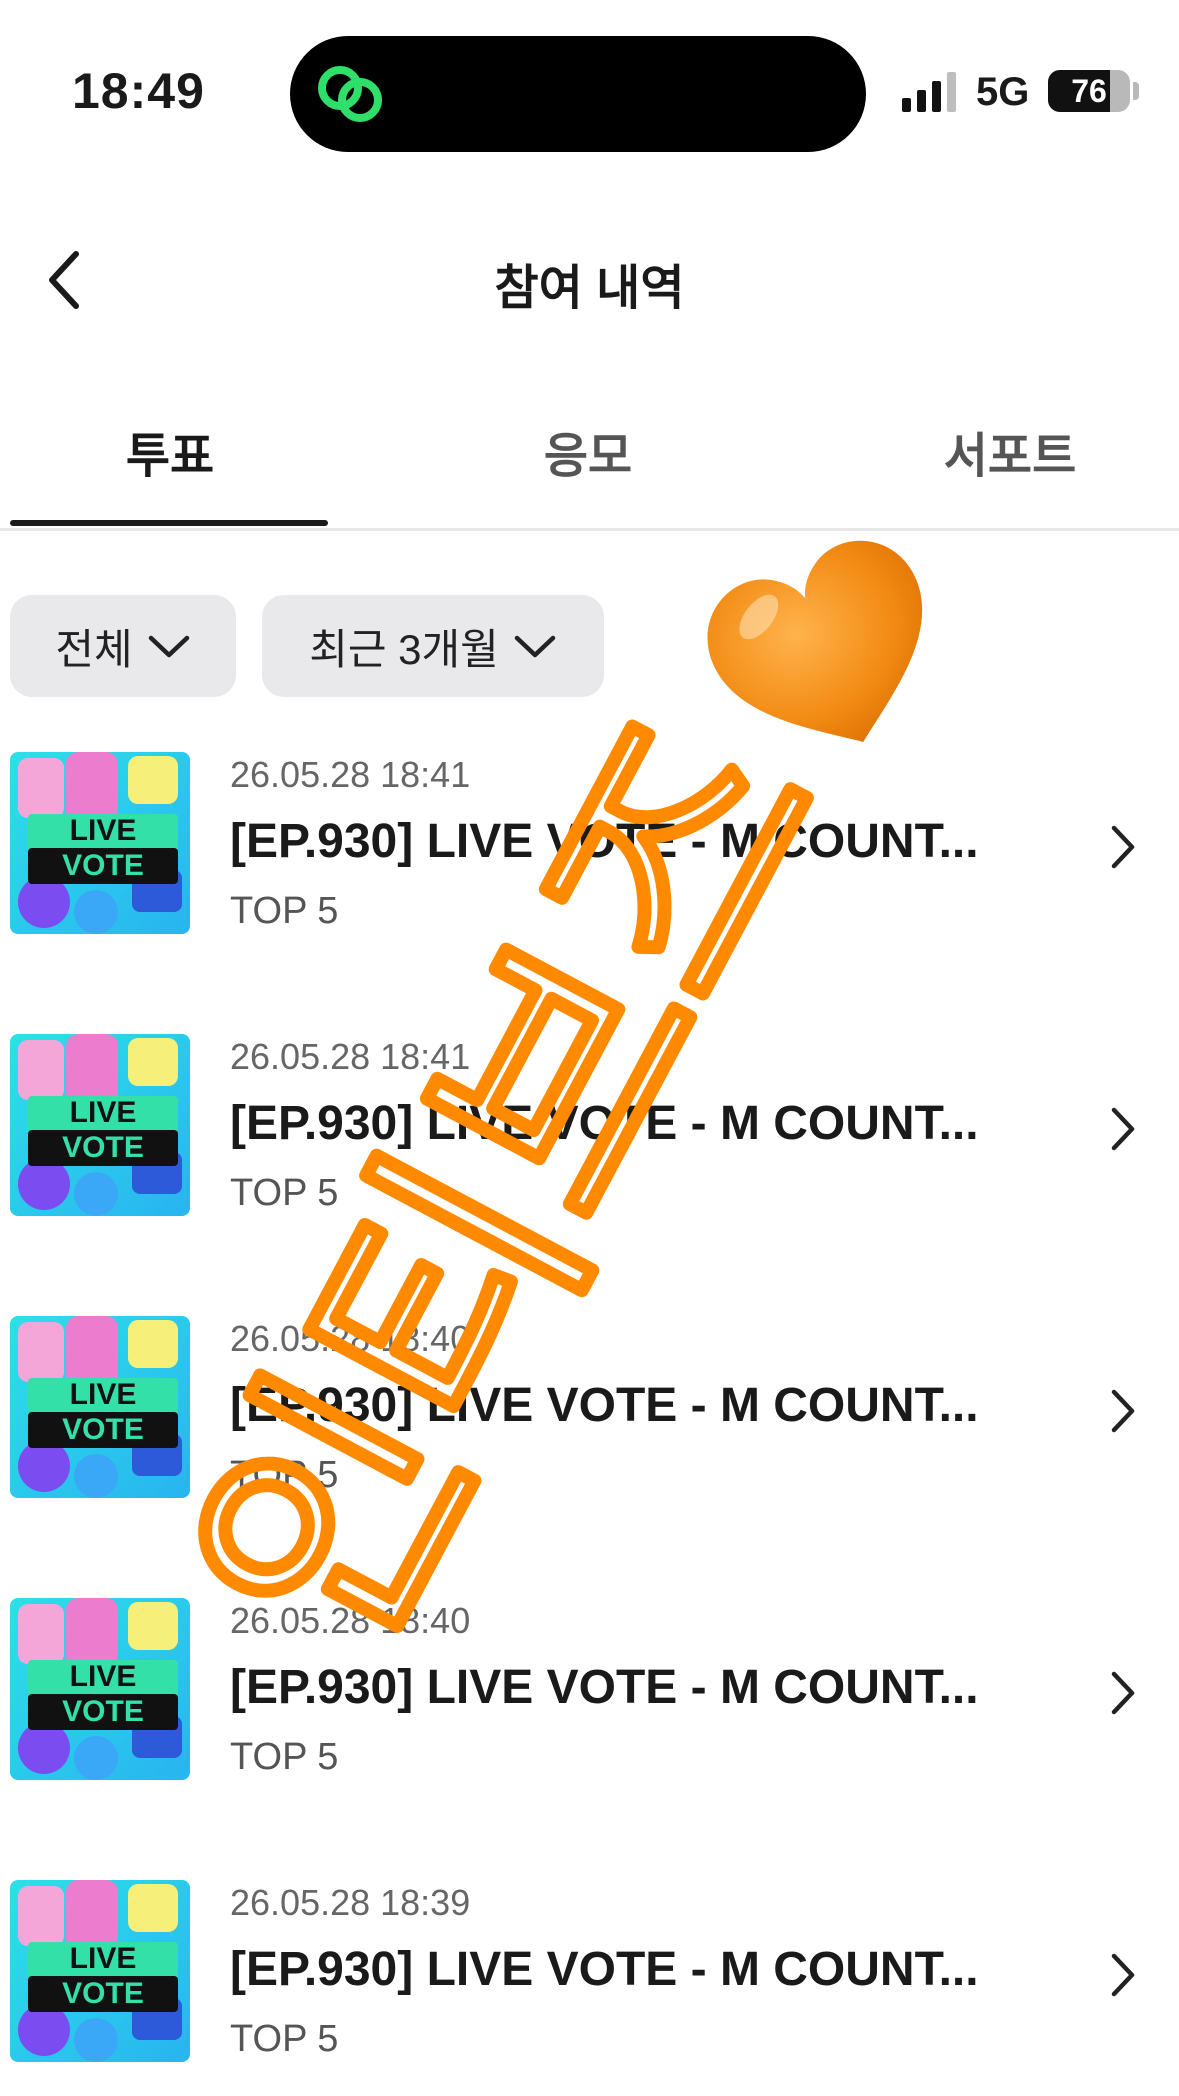 The image size is (1179, 2096). I want to click on category-filter-dropdown: 전체, so click(123, 646).